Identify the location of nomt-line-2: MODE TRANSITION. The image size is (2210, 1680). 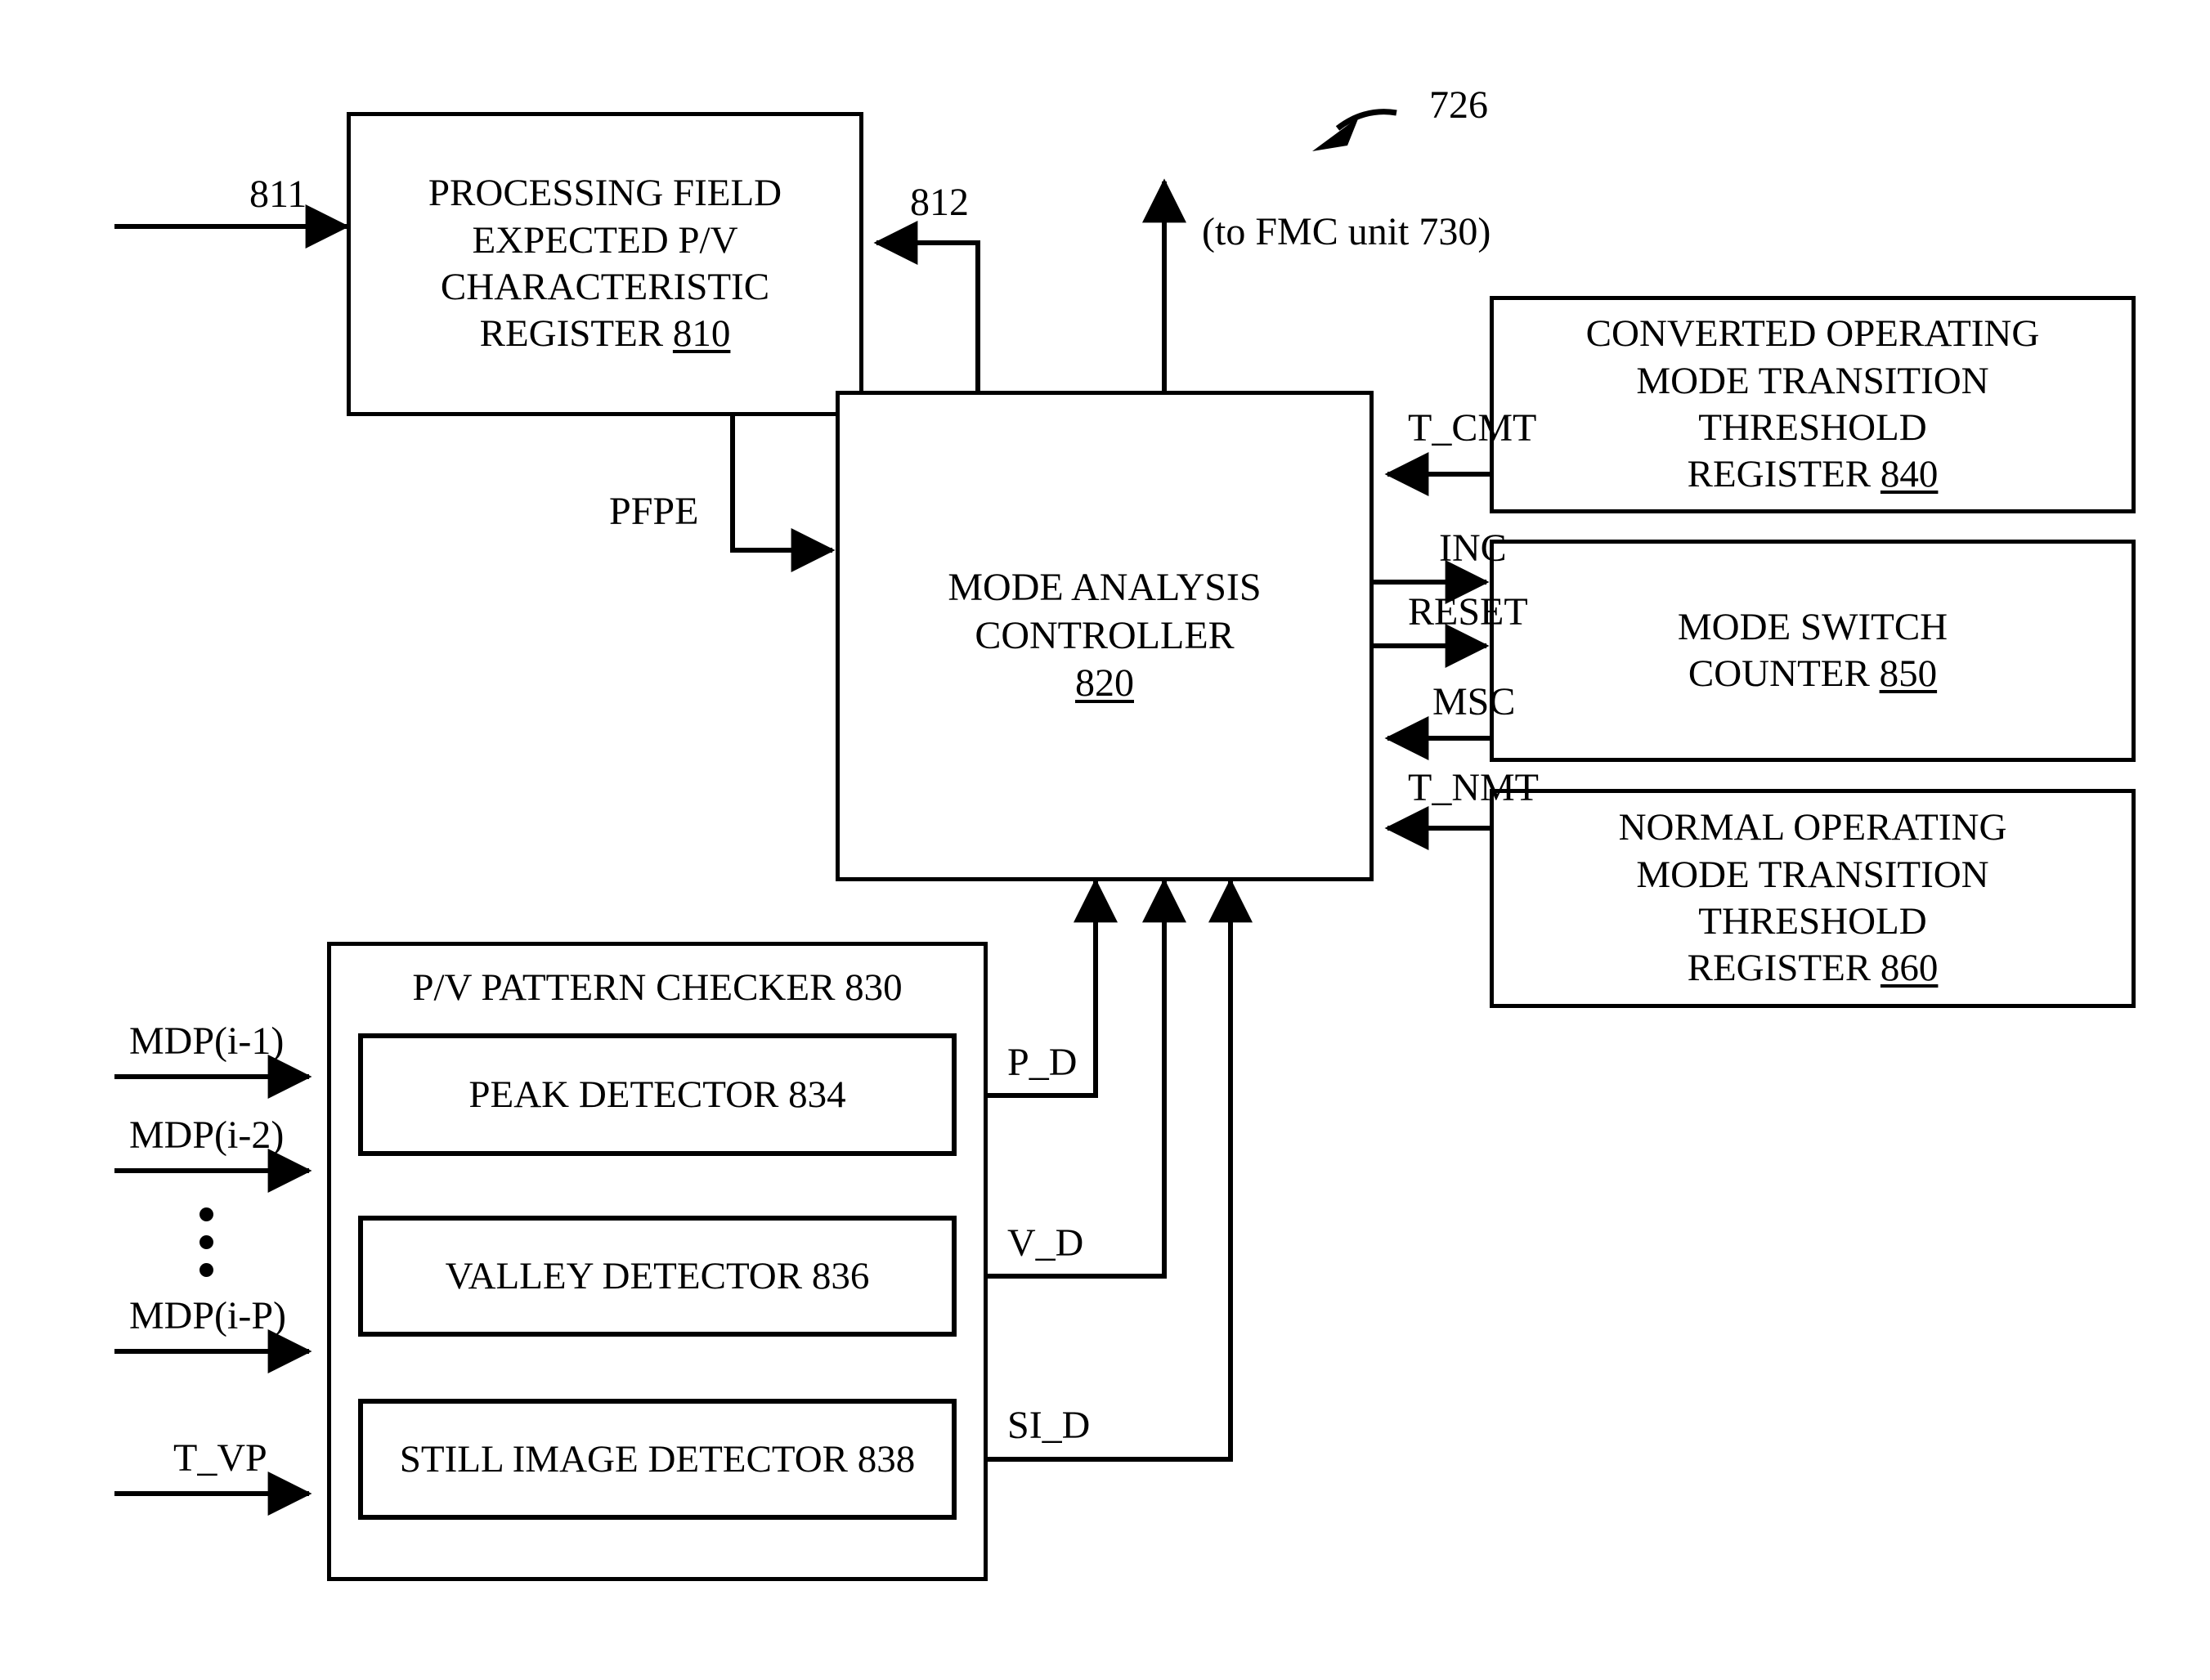
(1813, 874).